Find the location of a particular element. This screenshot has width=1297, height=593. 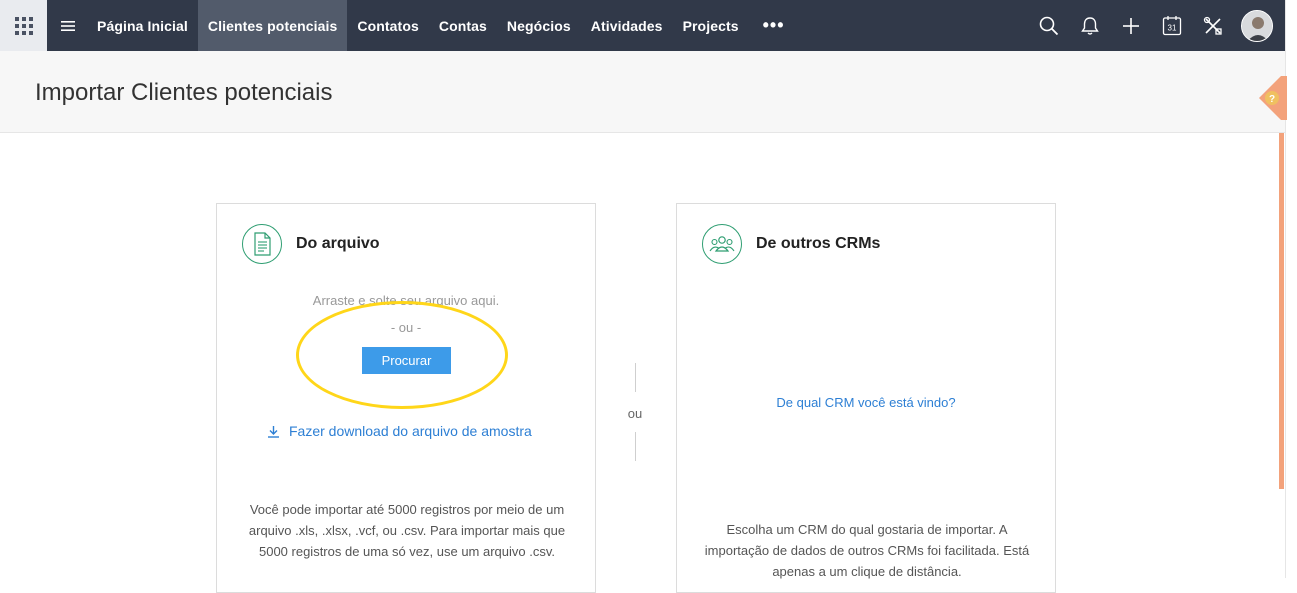

separator-line-bottom is located at coordinates (635, 446).